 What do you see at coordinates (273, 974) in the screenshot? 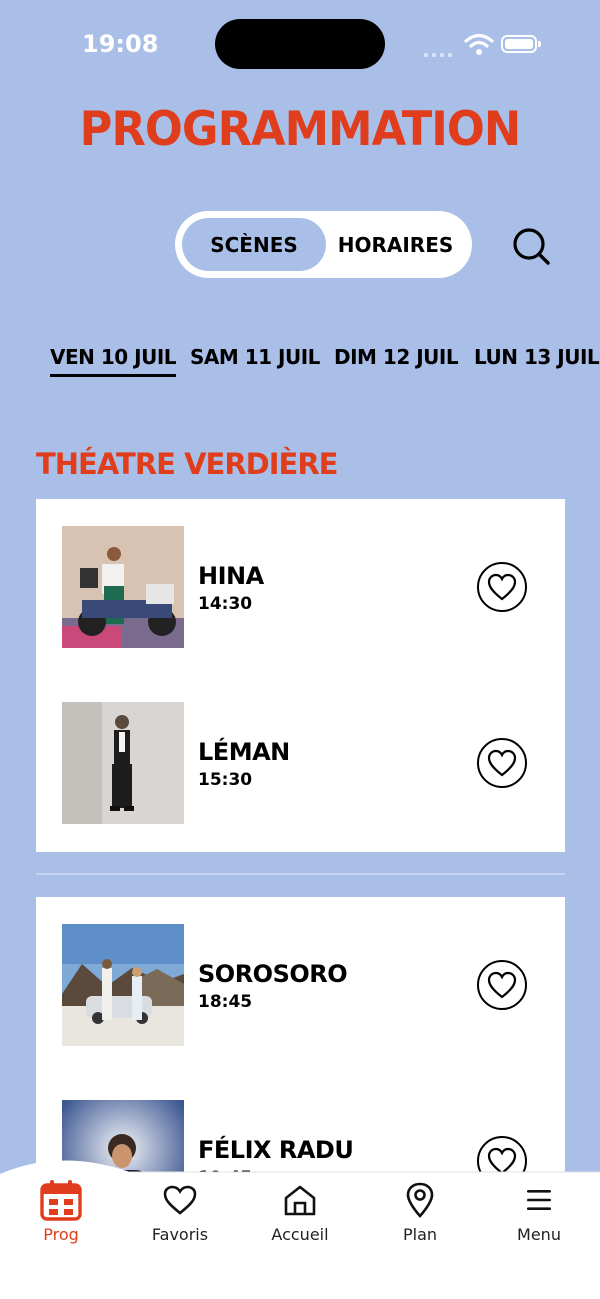
I see `artist-name: SOROSORO` at bounding box center [273, 974].